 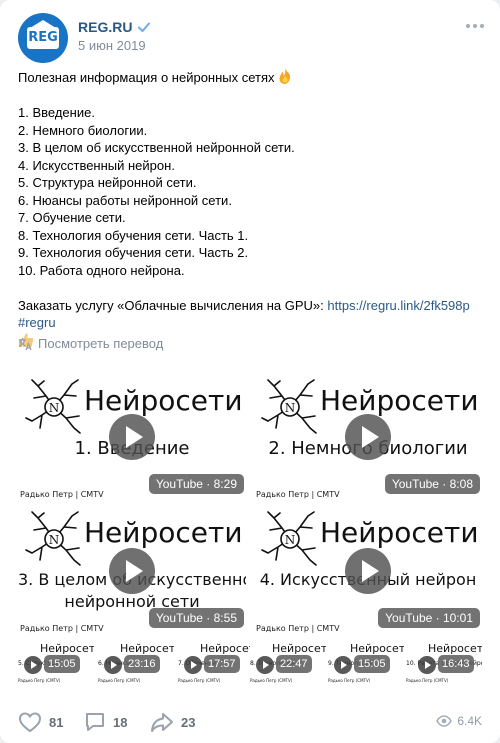 I want to click on comment-count: 18, so click(x=120, y=722).